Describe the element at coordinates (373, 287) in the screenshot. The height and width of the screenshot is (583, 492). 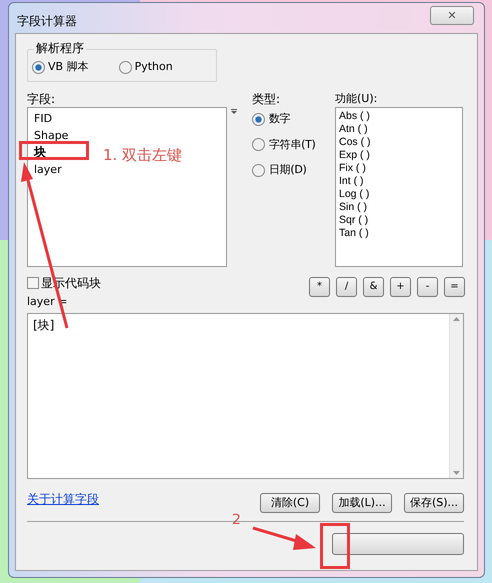
I see `operator-button: &` at that location.